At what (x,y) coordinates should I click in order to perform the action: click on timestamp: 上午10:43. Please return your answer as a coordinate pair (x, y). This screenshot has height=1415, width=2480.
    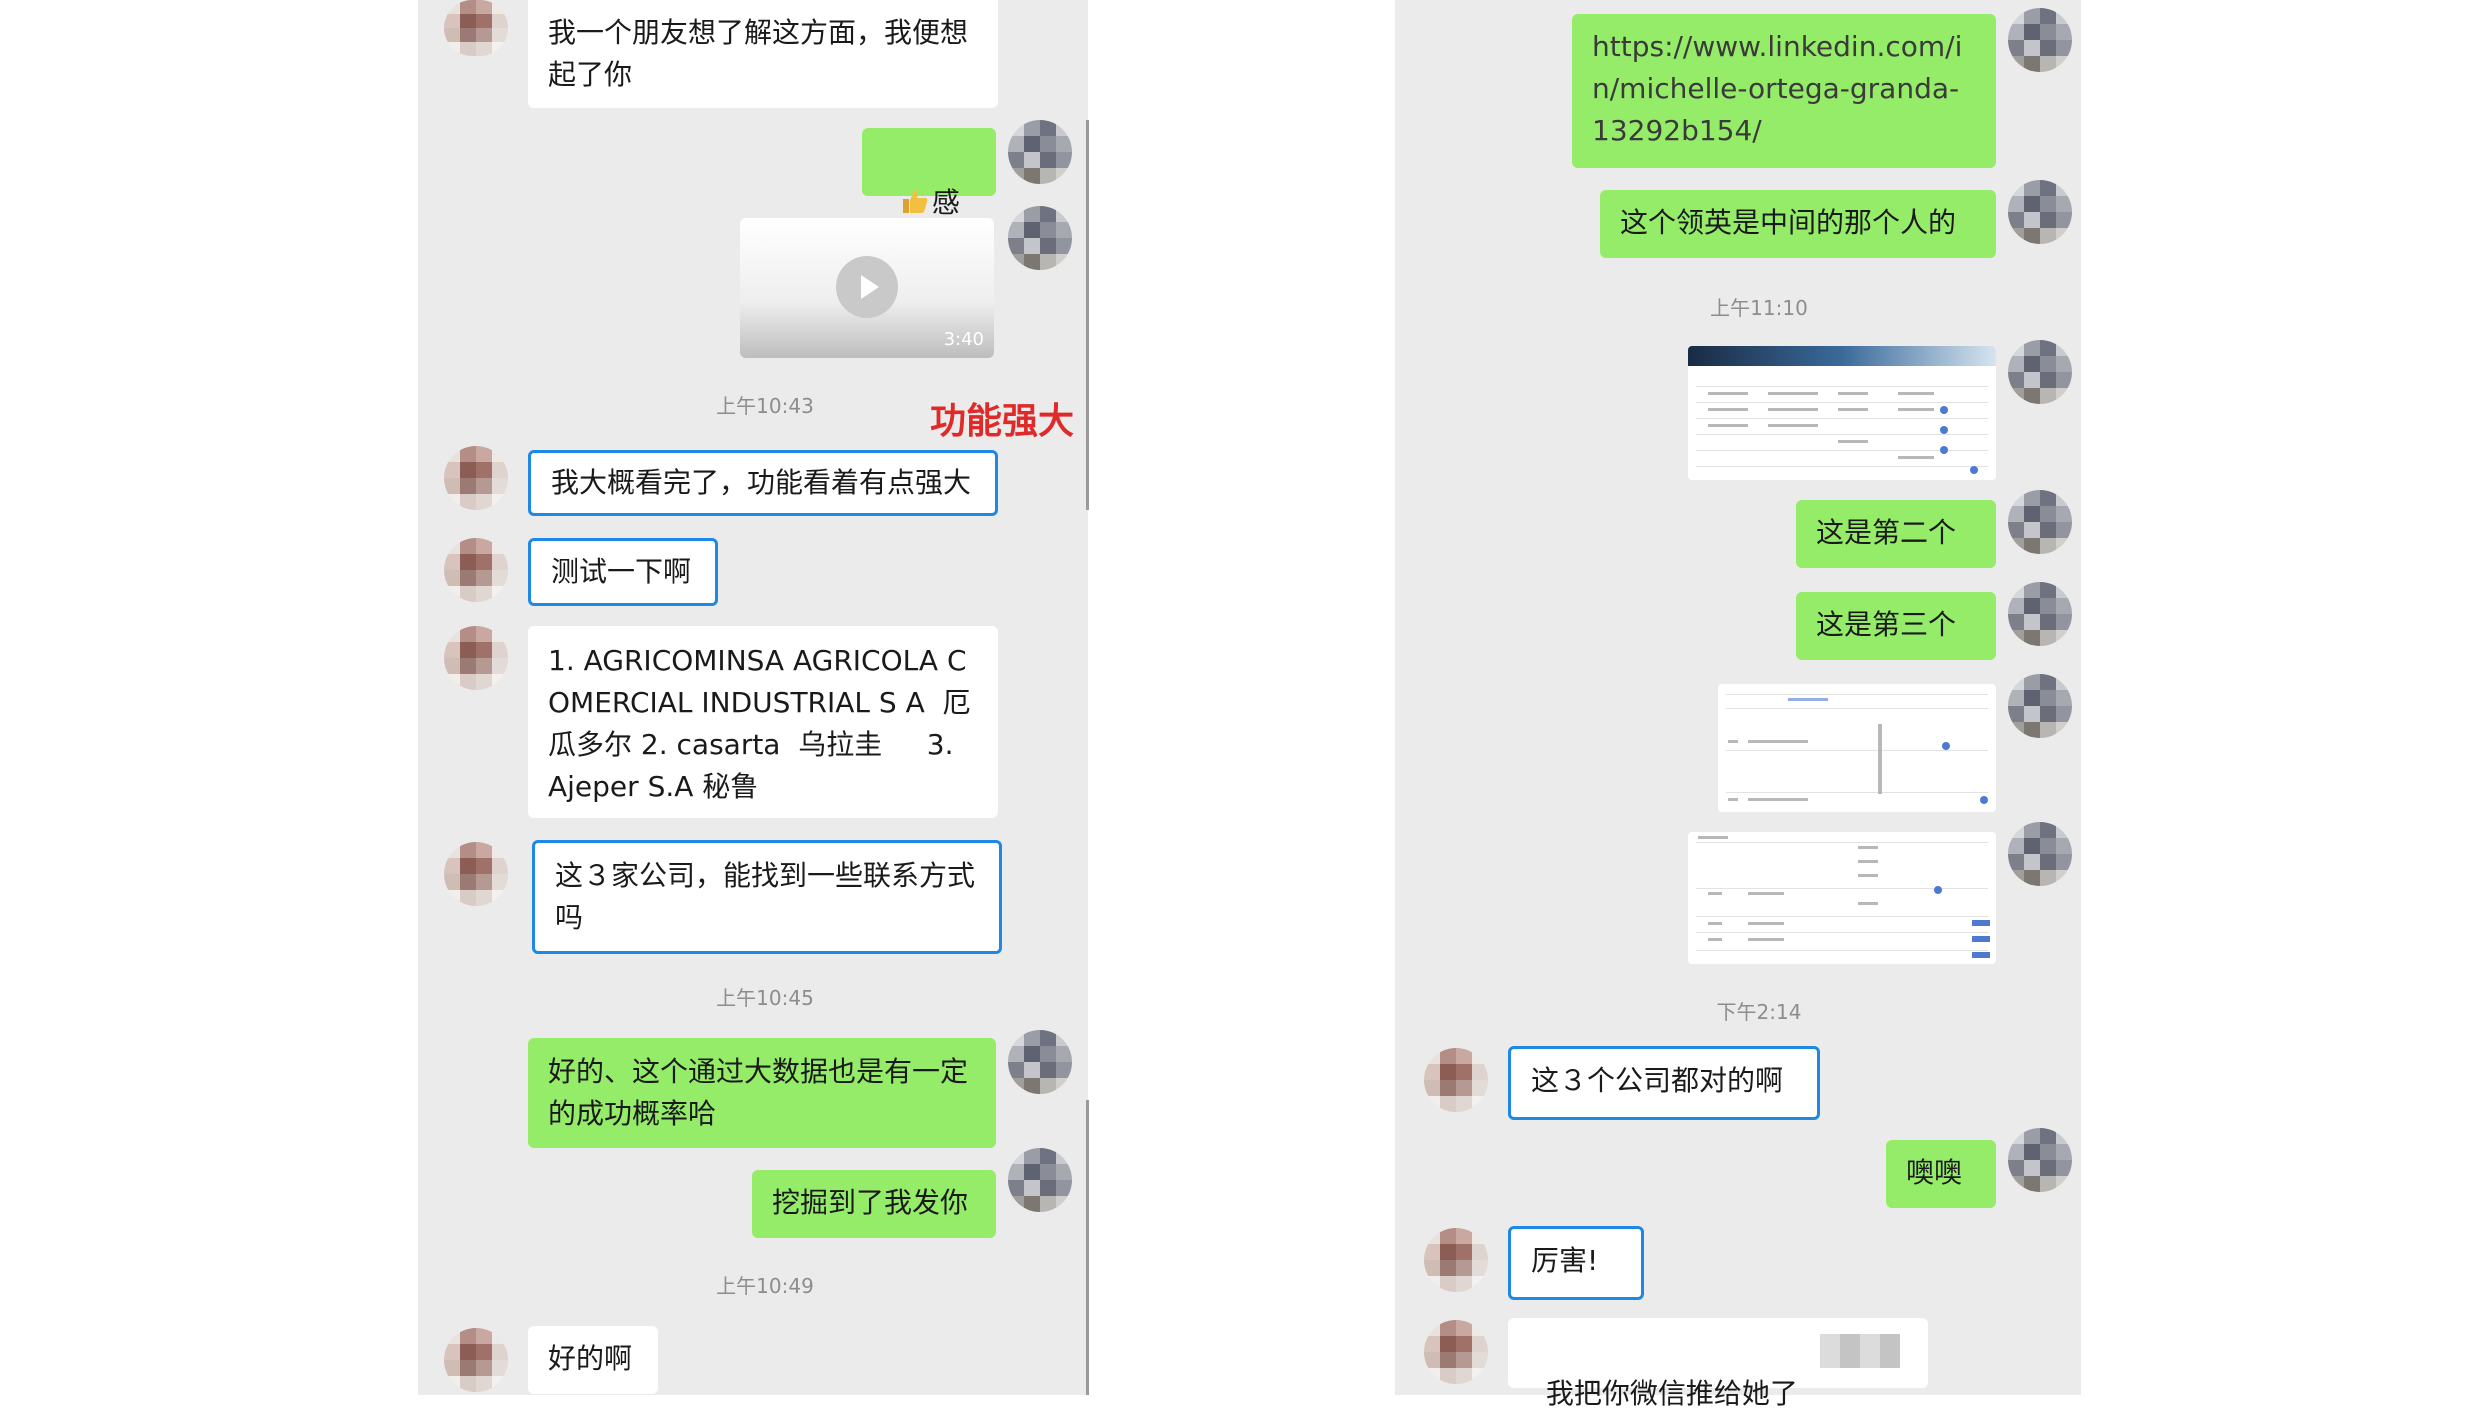
    Looking at the image, I should click on (765, 406).